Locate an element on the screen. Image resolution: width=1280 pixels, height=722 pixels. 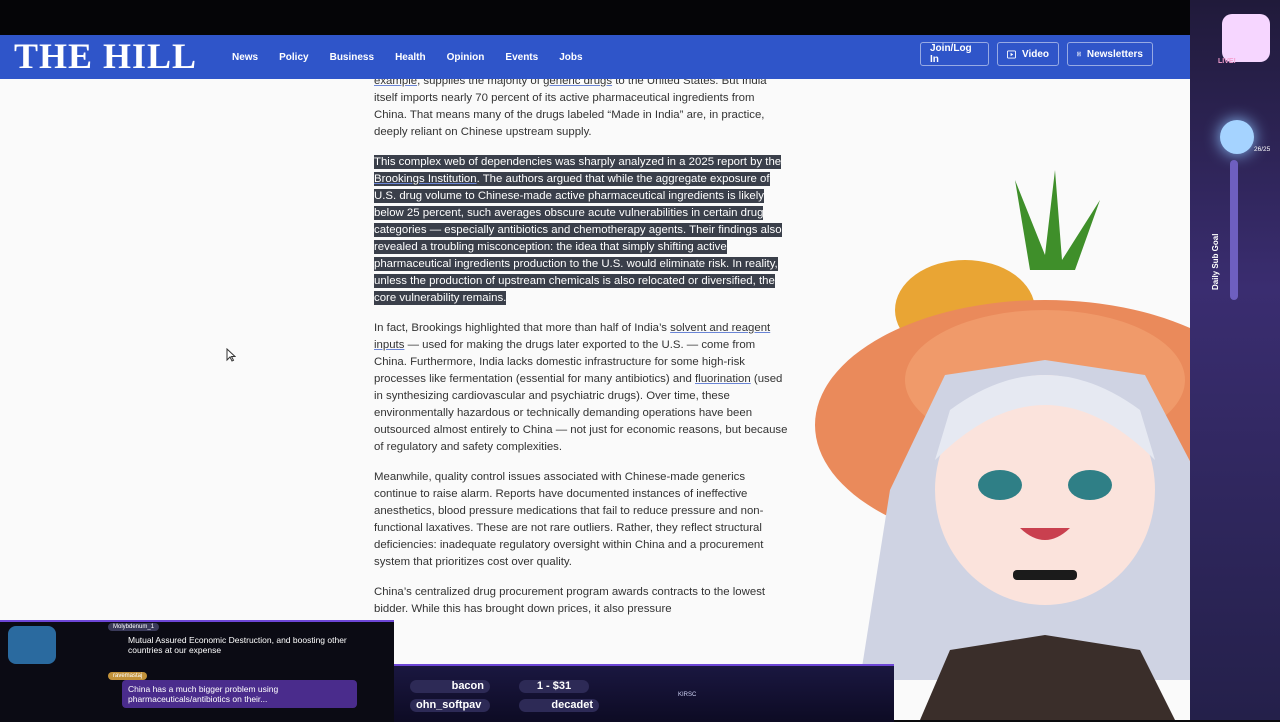
nav-opinion: Opinion is located at coordinates (466, 57).